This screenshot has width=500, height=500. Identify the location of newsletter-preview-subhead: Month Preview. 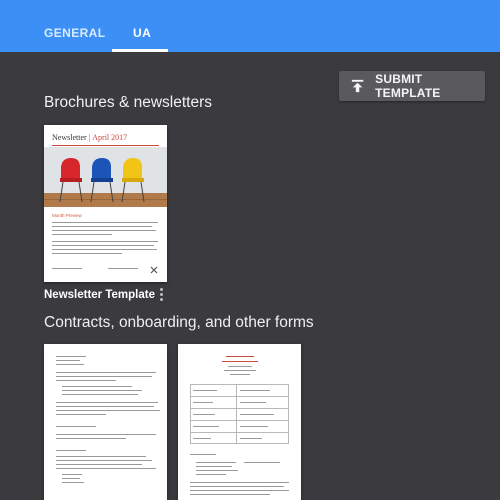
(67, 215).